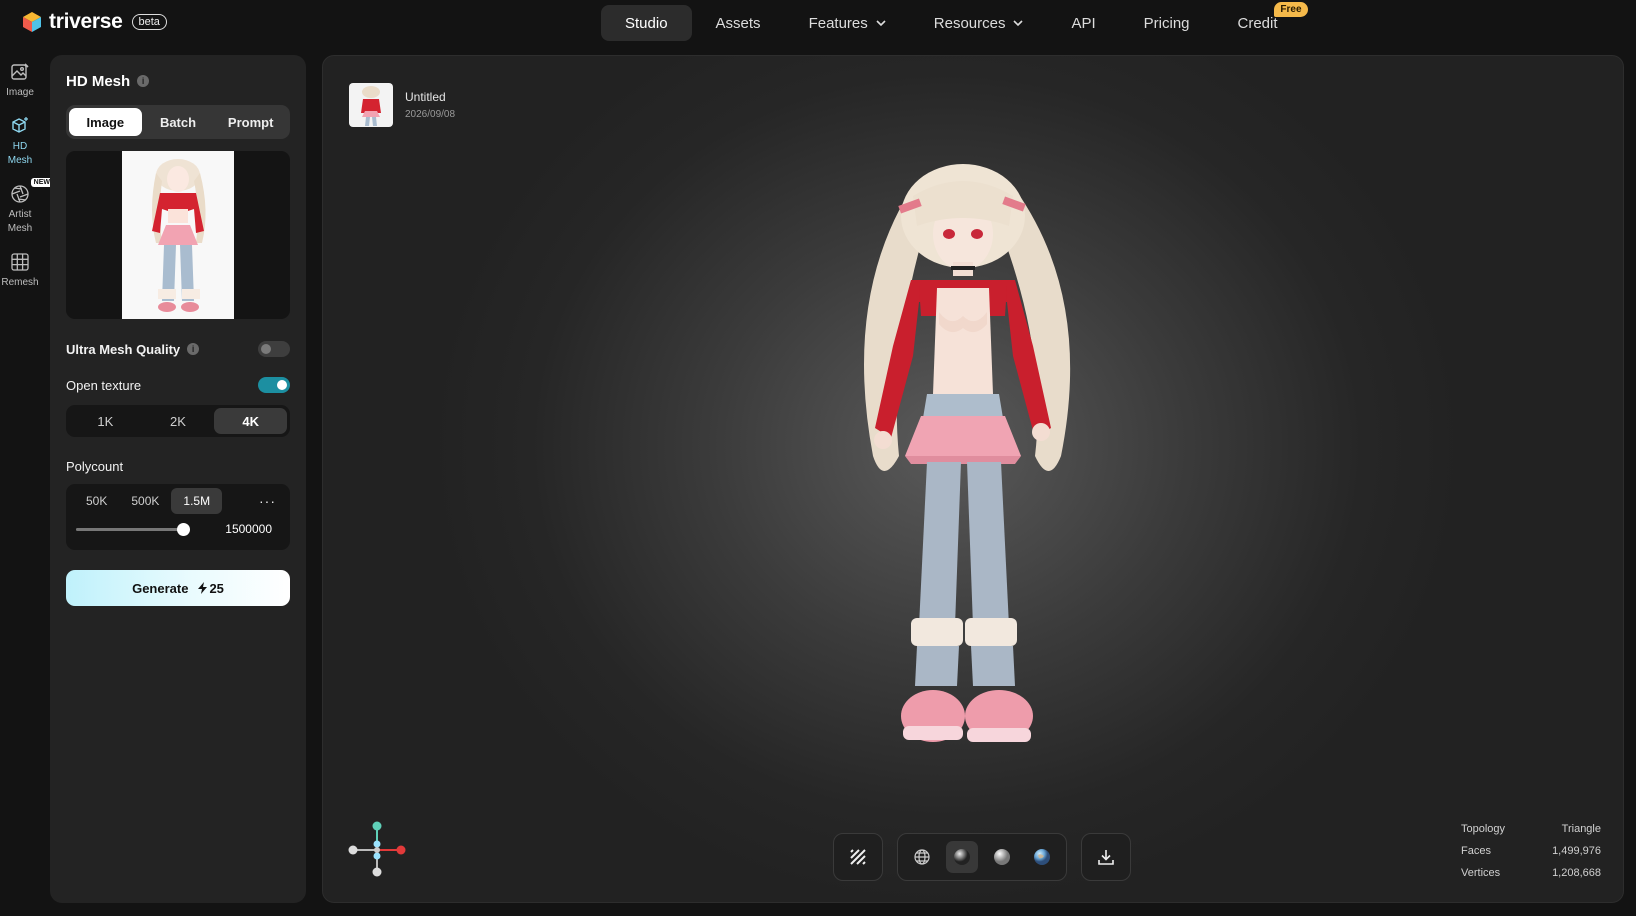 The width and height of the screenshot is (1636, 916). I want to click on stat-value: 1,208,668, so click(1576, 873).